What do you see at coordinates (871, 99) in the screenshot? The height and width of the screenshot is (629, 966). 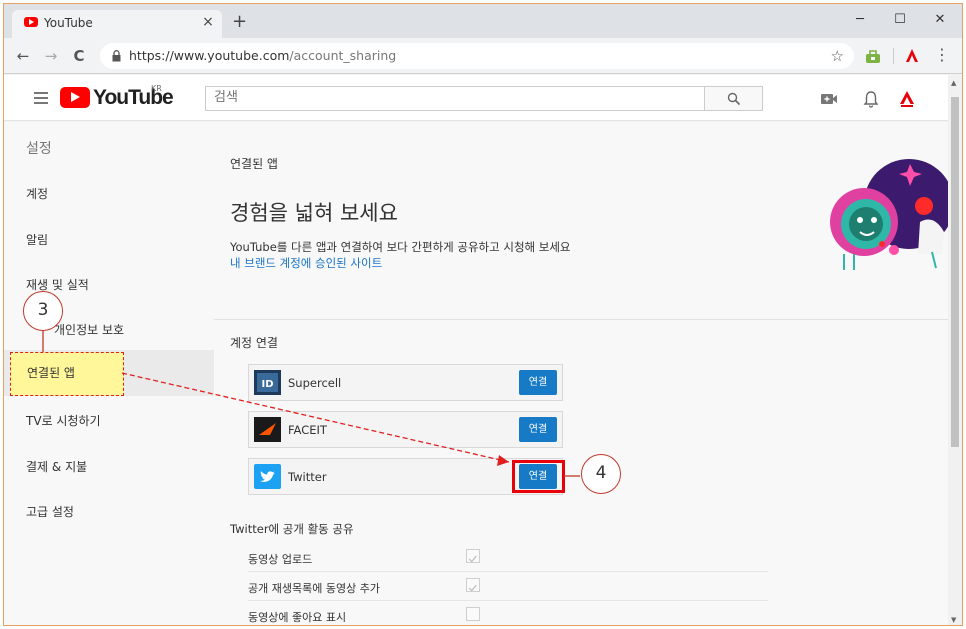 I see `notifications-bell-icon` at bounding box center [871, 99].